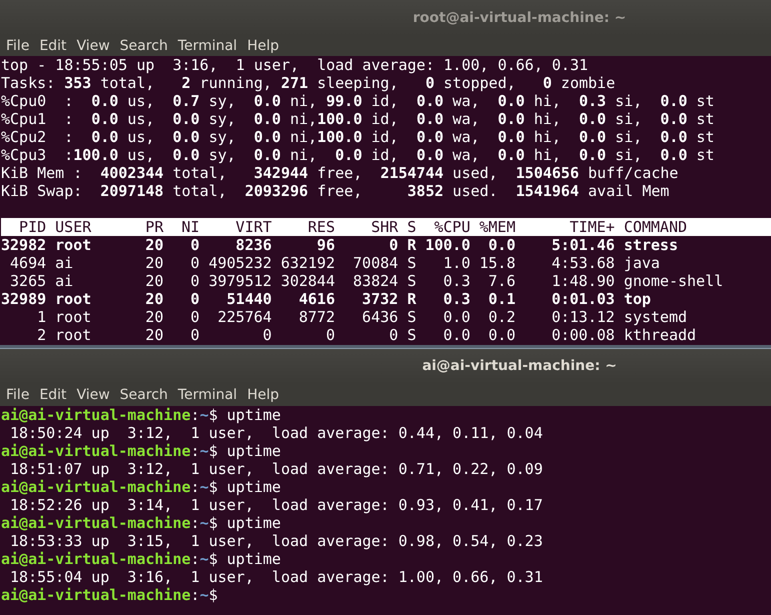  What do you see at coordinates (358, 119) in the screenshot?
I see `terminal-line: %Cpu1 : 0.0 us, 0.0 sy, 0.0 ni,100.0 id, 0.0 wa, 0.0 hi, 0.0 si, 0.0 st` at bounding box center [358, 119].